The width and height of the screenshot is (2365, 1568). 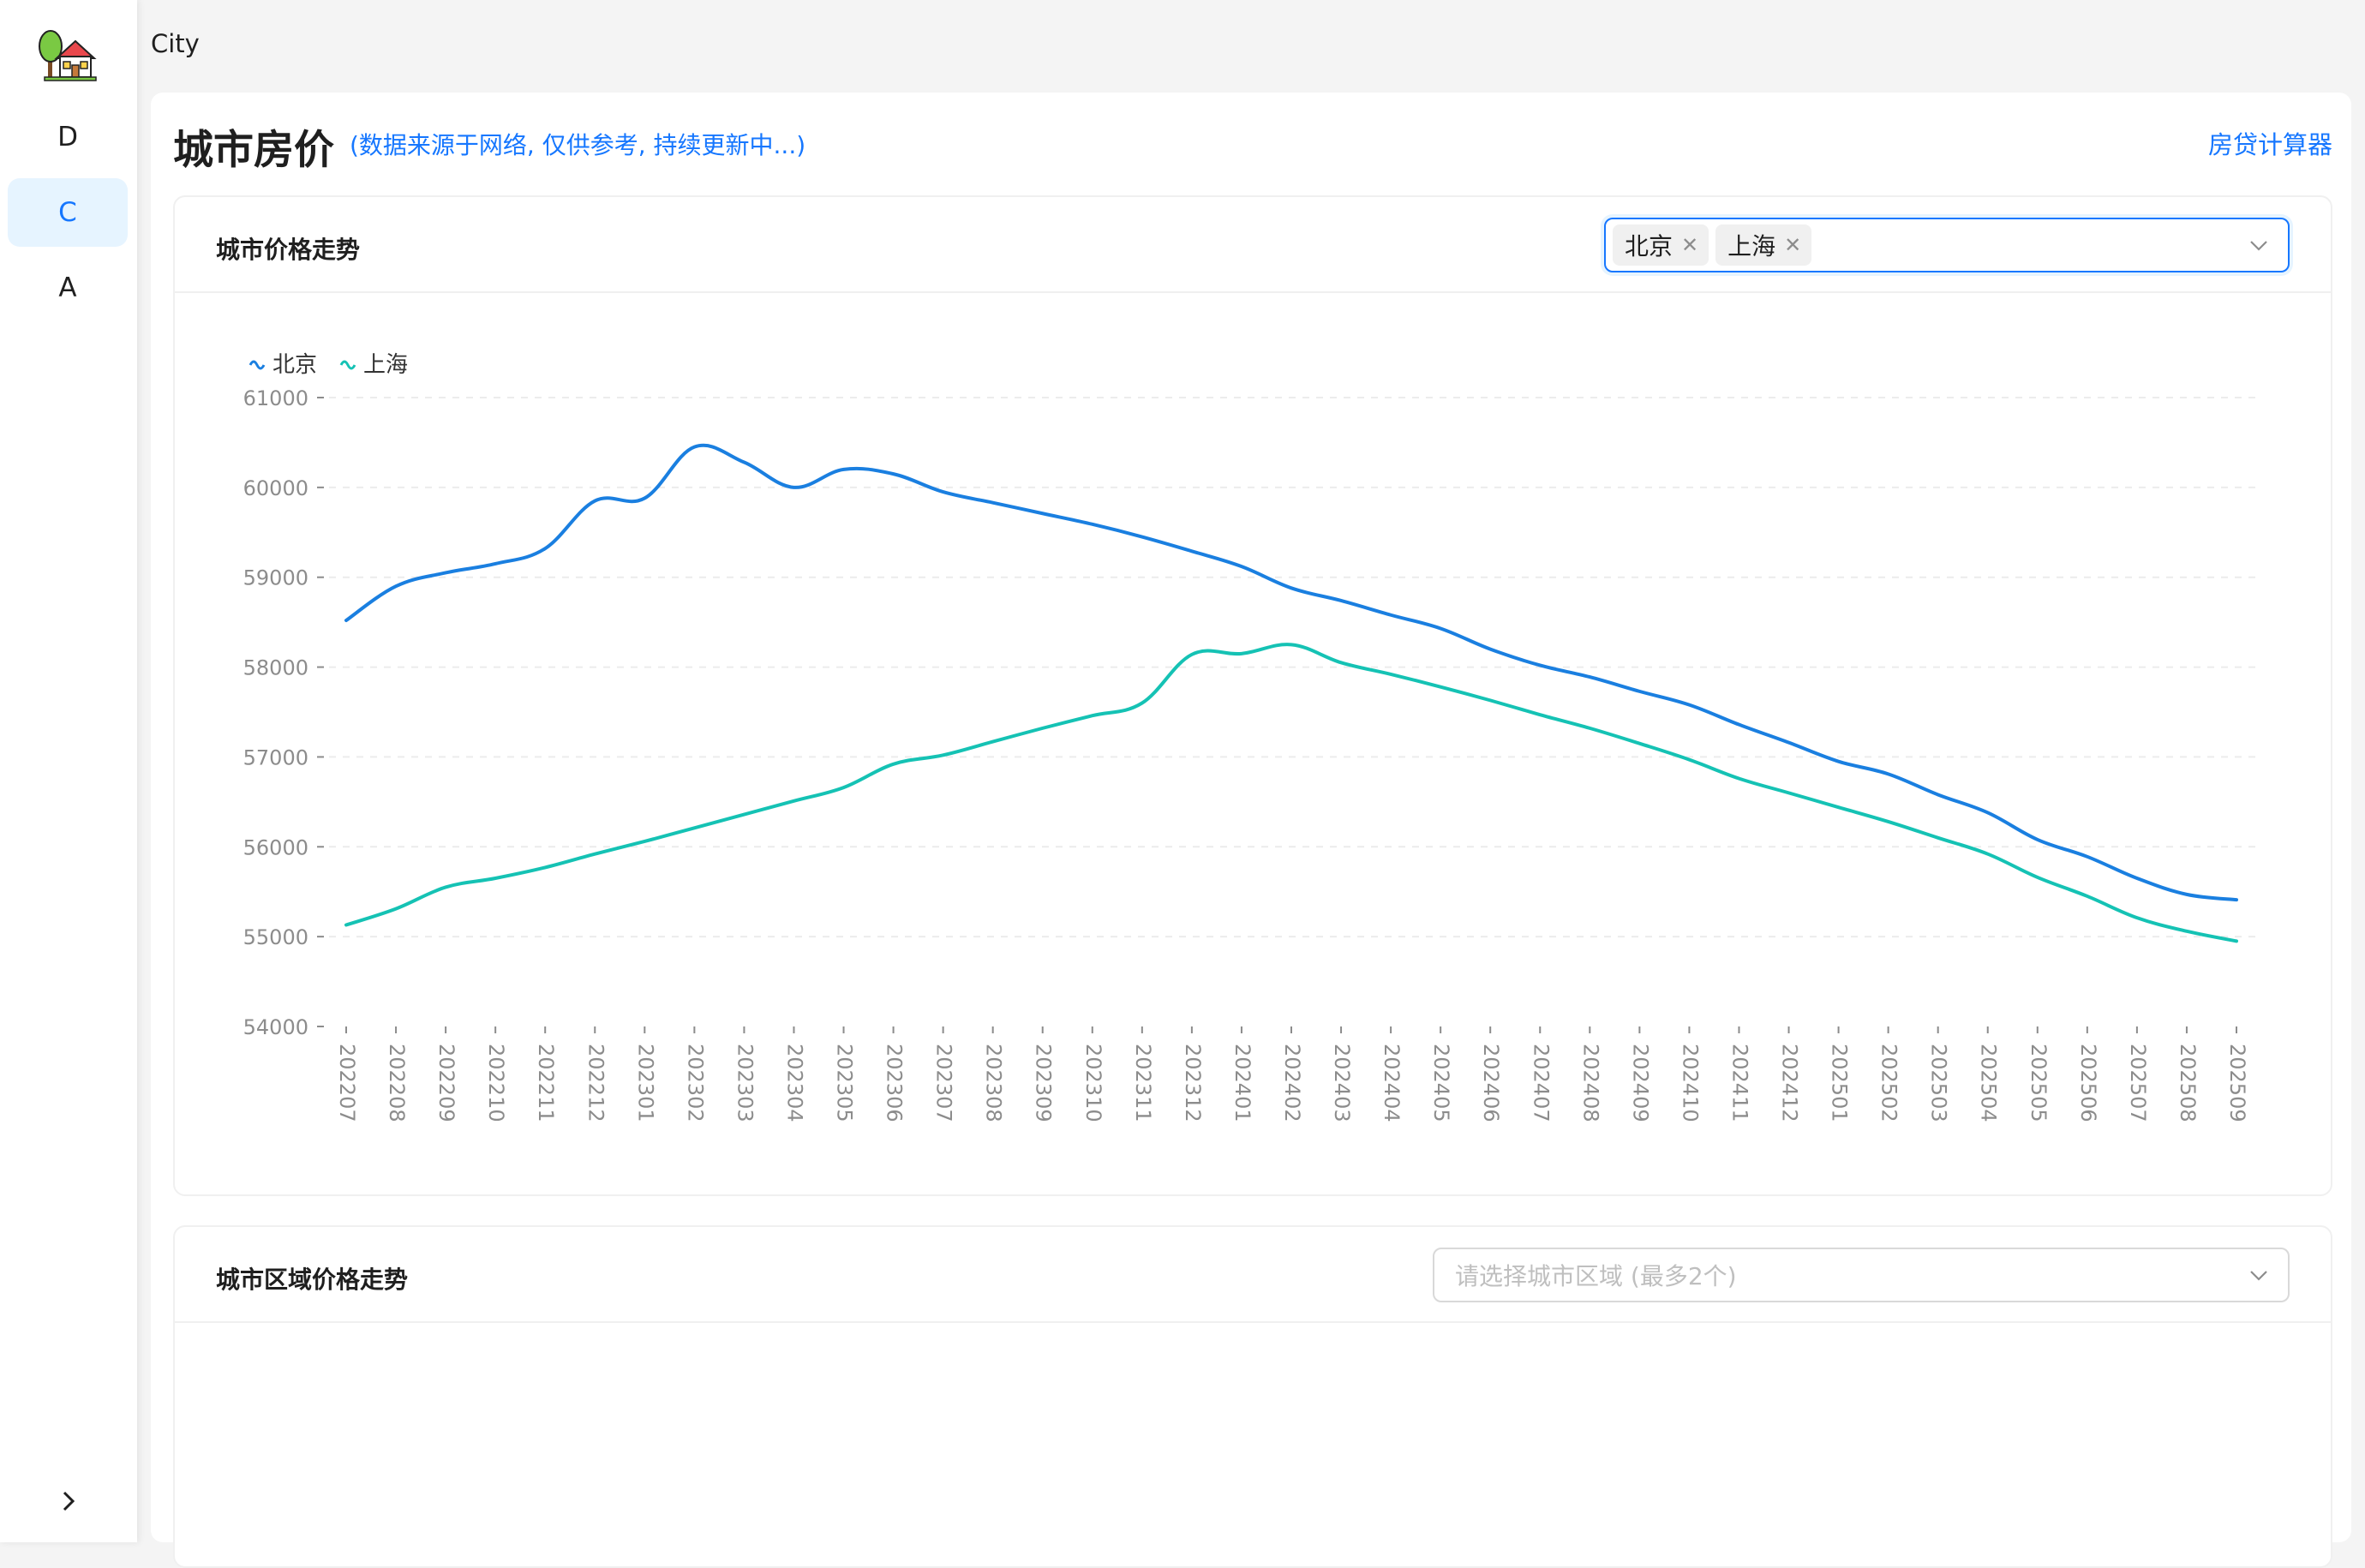 What do you see at coordinates (1889, 1083) in the screenshot?
I see `x-tick-label: 202502` at bounding box center [1889, 1083].